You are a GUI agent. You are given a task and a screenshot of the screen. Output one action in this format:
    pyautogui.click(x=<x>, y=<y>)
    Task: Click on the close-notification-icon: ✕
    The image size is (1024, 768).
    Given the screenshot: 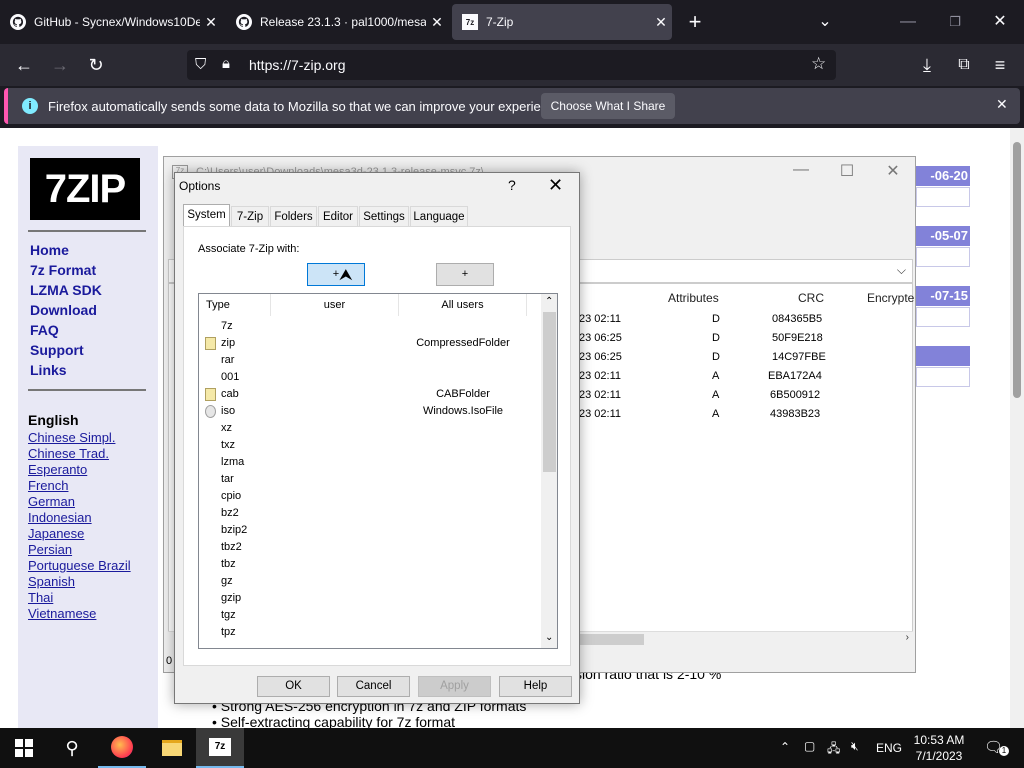 What is the action you would take?
    pyautogui.click(x=1002, y=104)
    